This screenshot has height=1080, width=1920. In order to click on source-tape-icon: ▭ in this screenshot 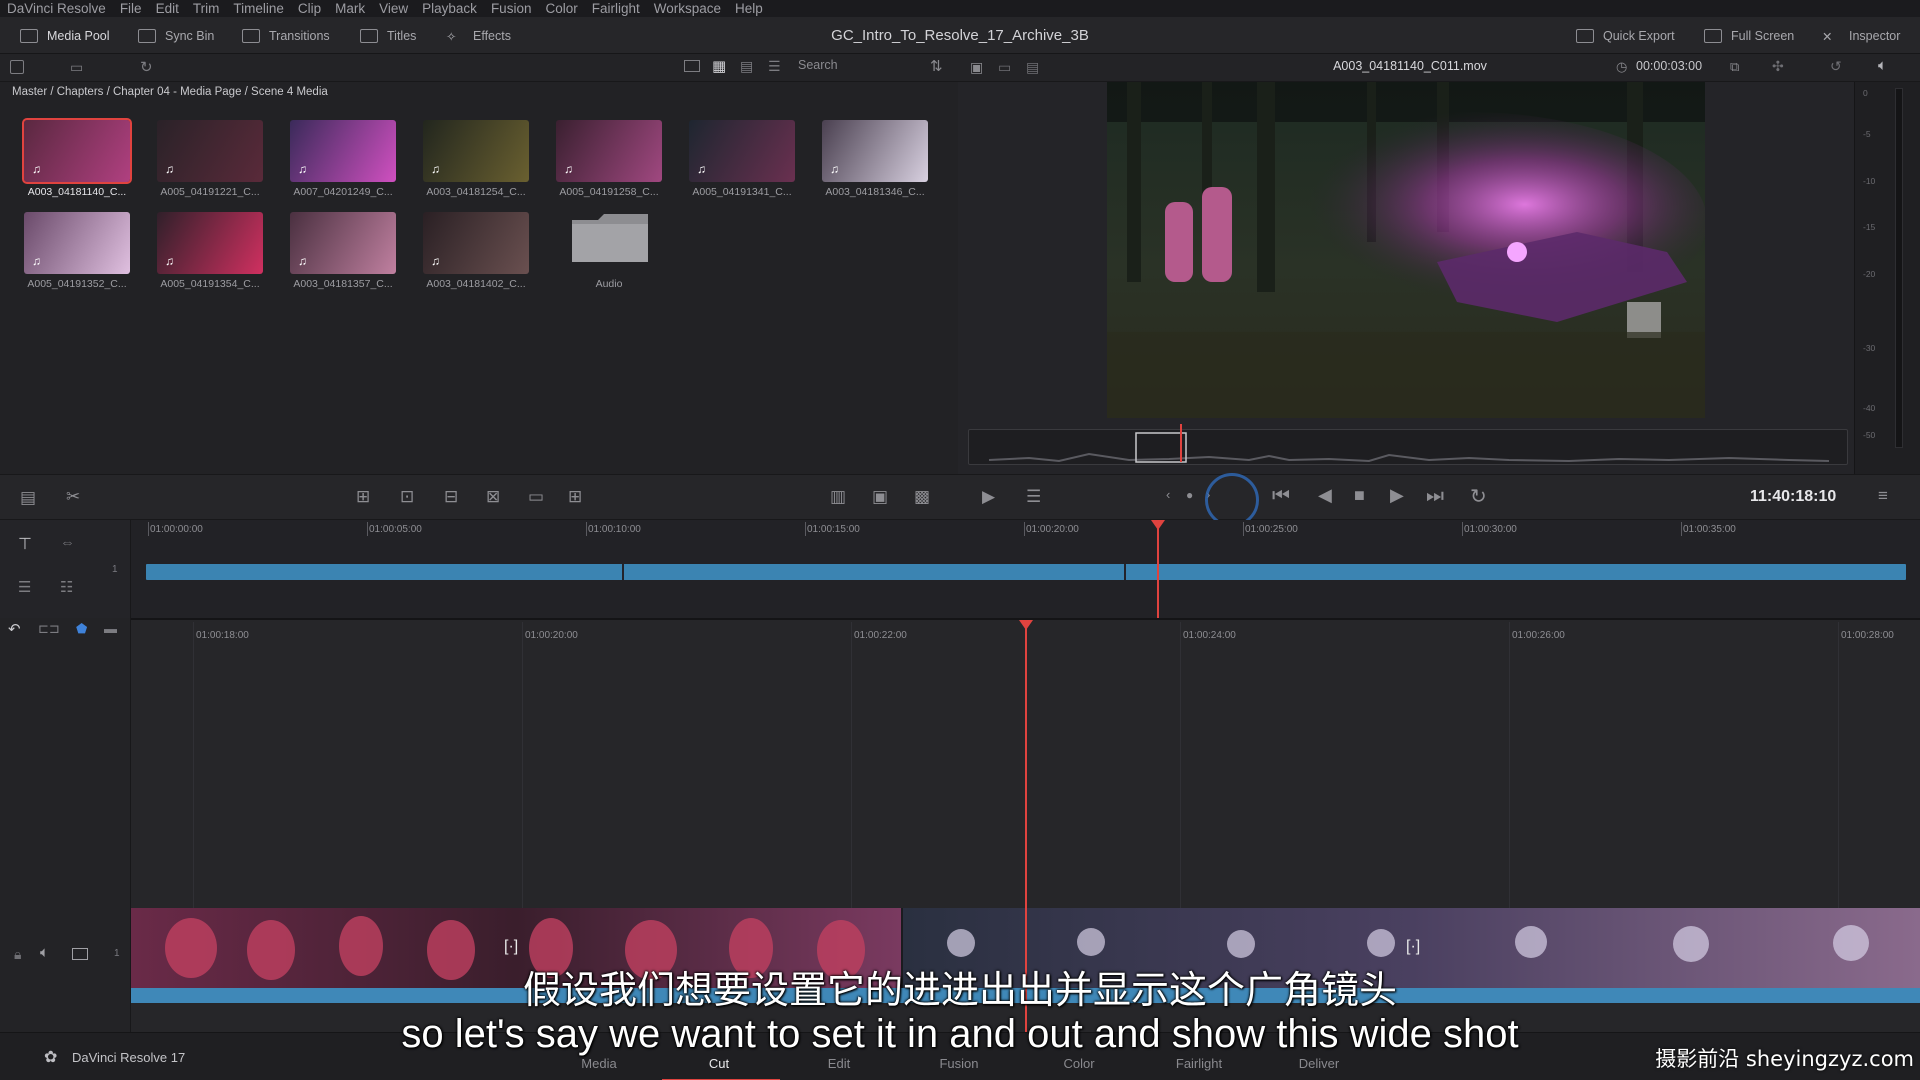, I will do `click(1004, 67)`.